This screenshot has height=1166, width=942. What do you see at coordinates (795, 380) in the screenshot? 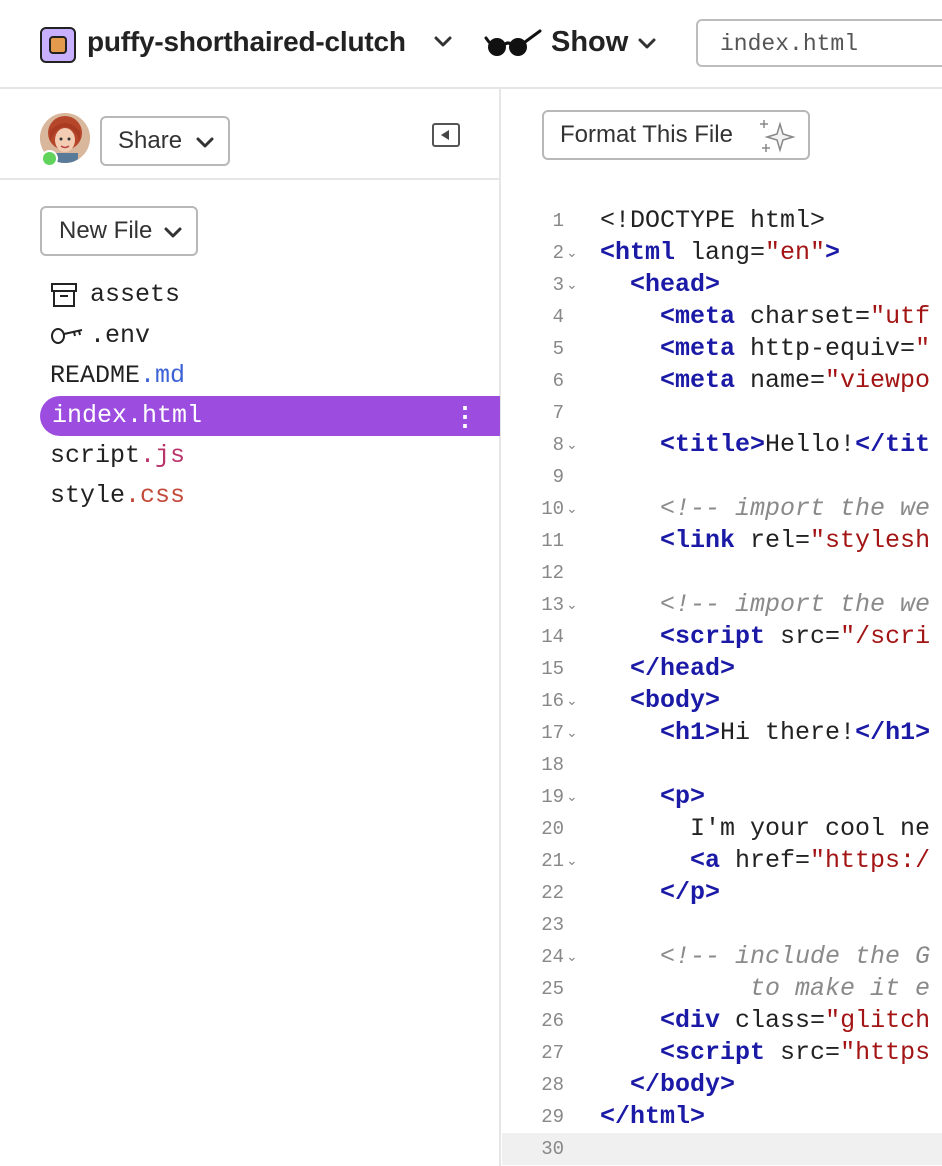
I see `code-text: <meta name="viewpo` at bounding box center [795, 380].